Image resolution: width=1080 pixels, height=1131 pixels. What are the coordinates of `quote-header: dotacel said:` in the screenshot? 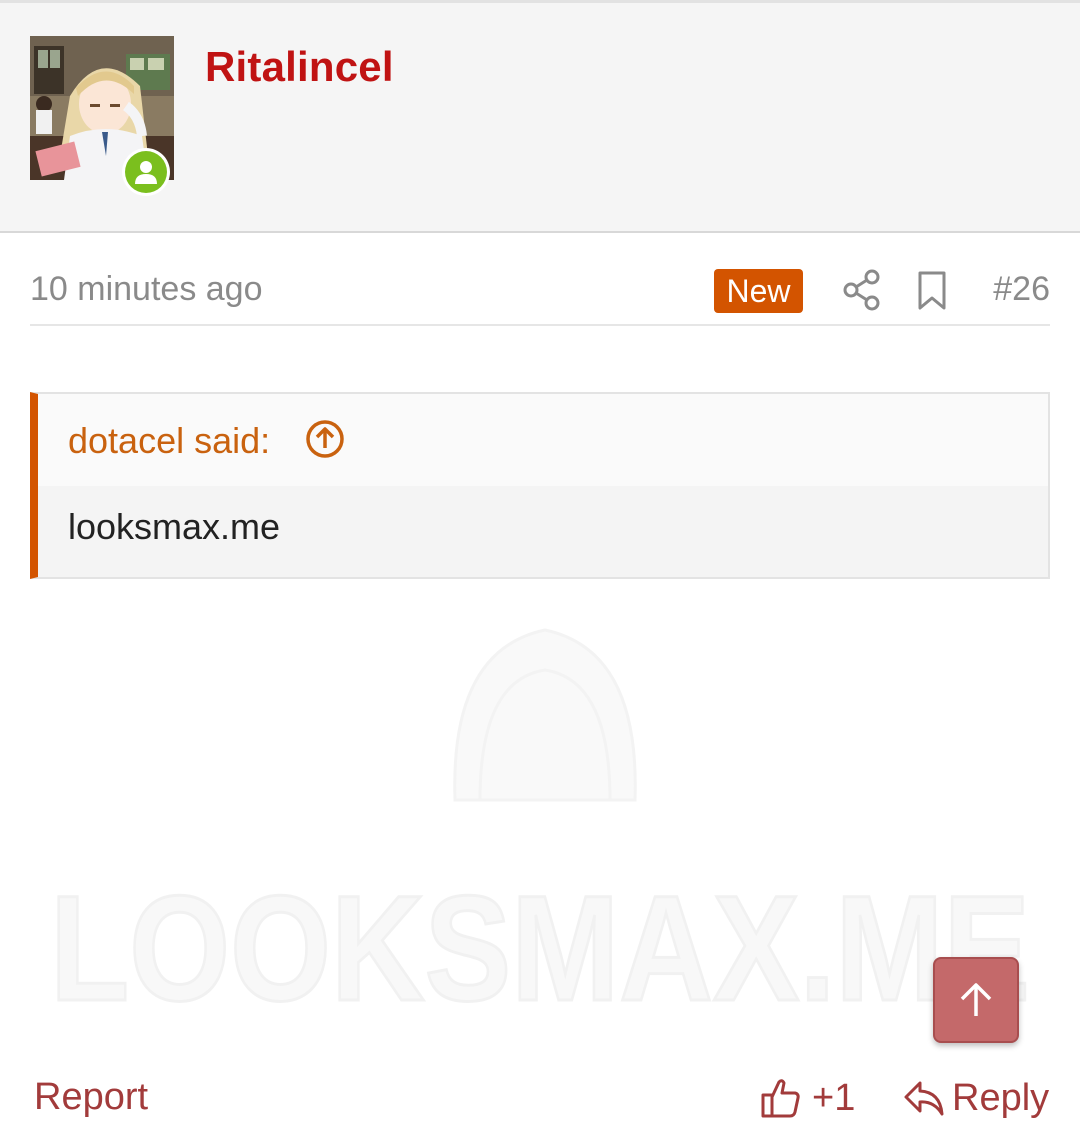 It's located at (543, 440).